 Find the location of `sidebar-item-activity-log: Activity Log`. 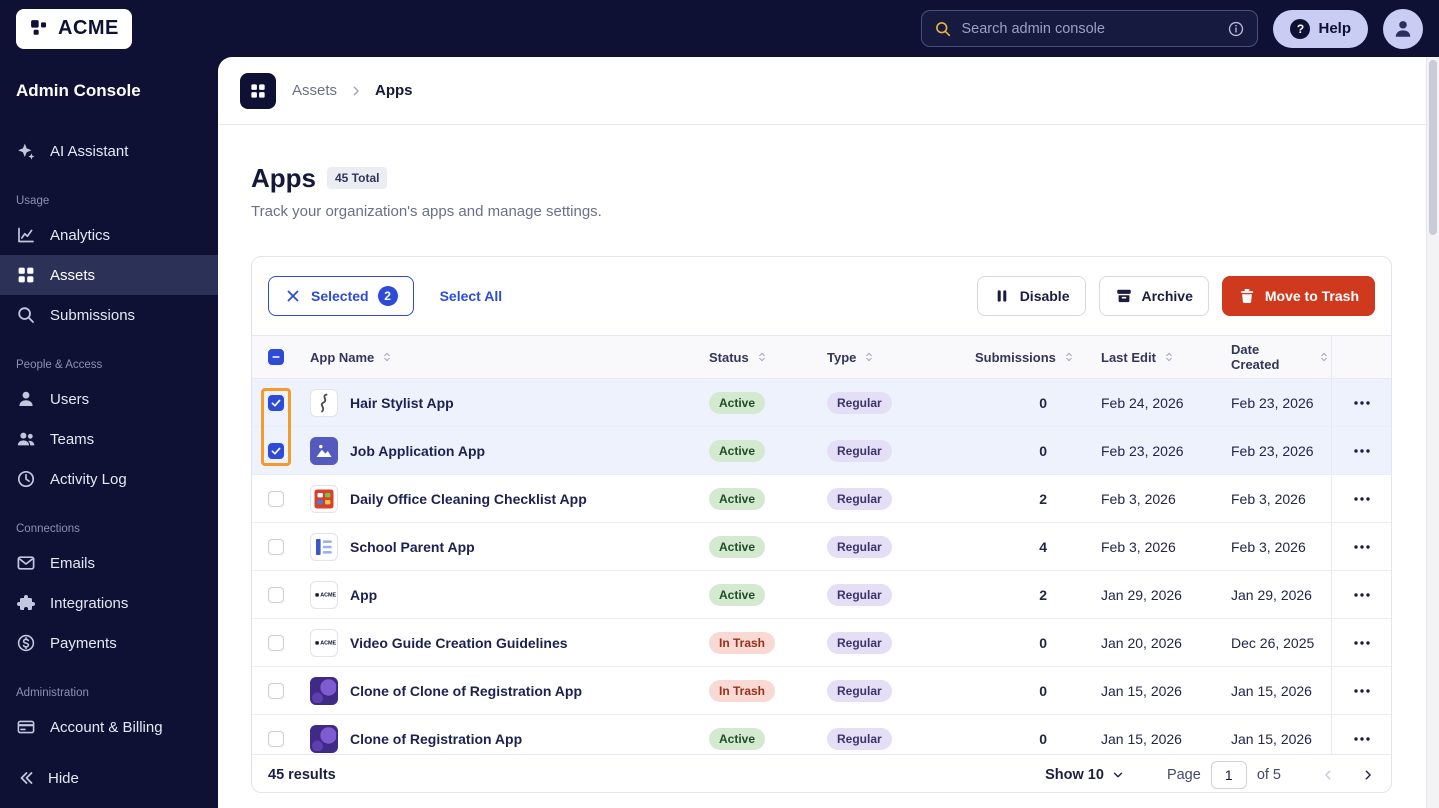

sidebar-item-activity-log: Activity Log is located at coordinates (109, 479).